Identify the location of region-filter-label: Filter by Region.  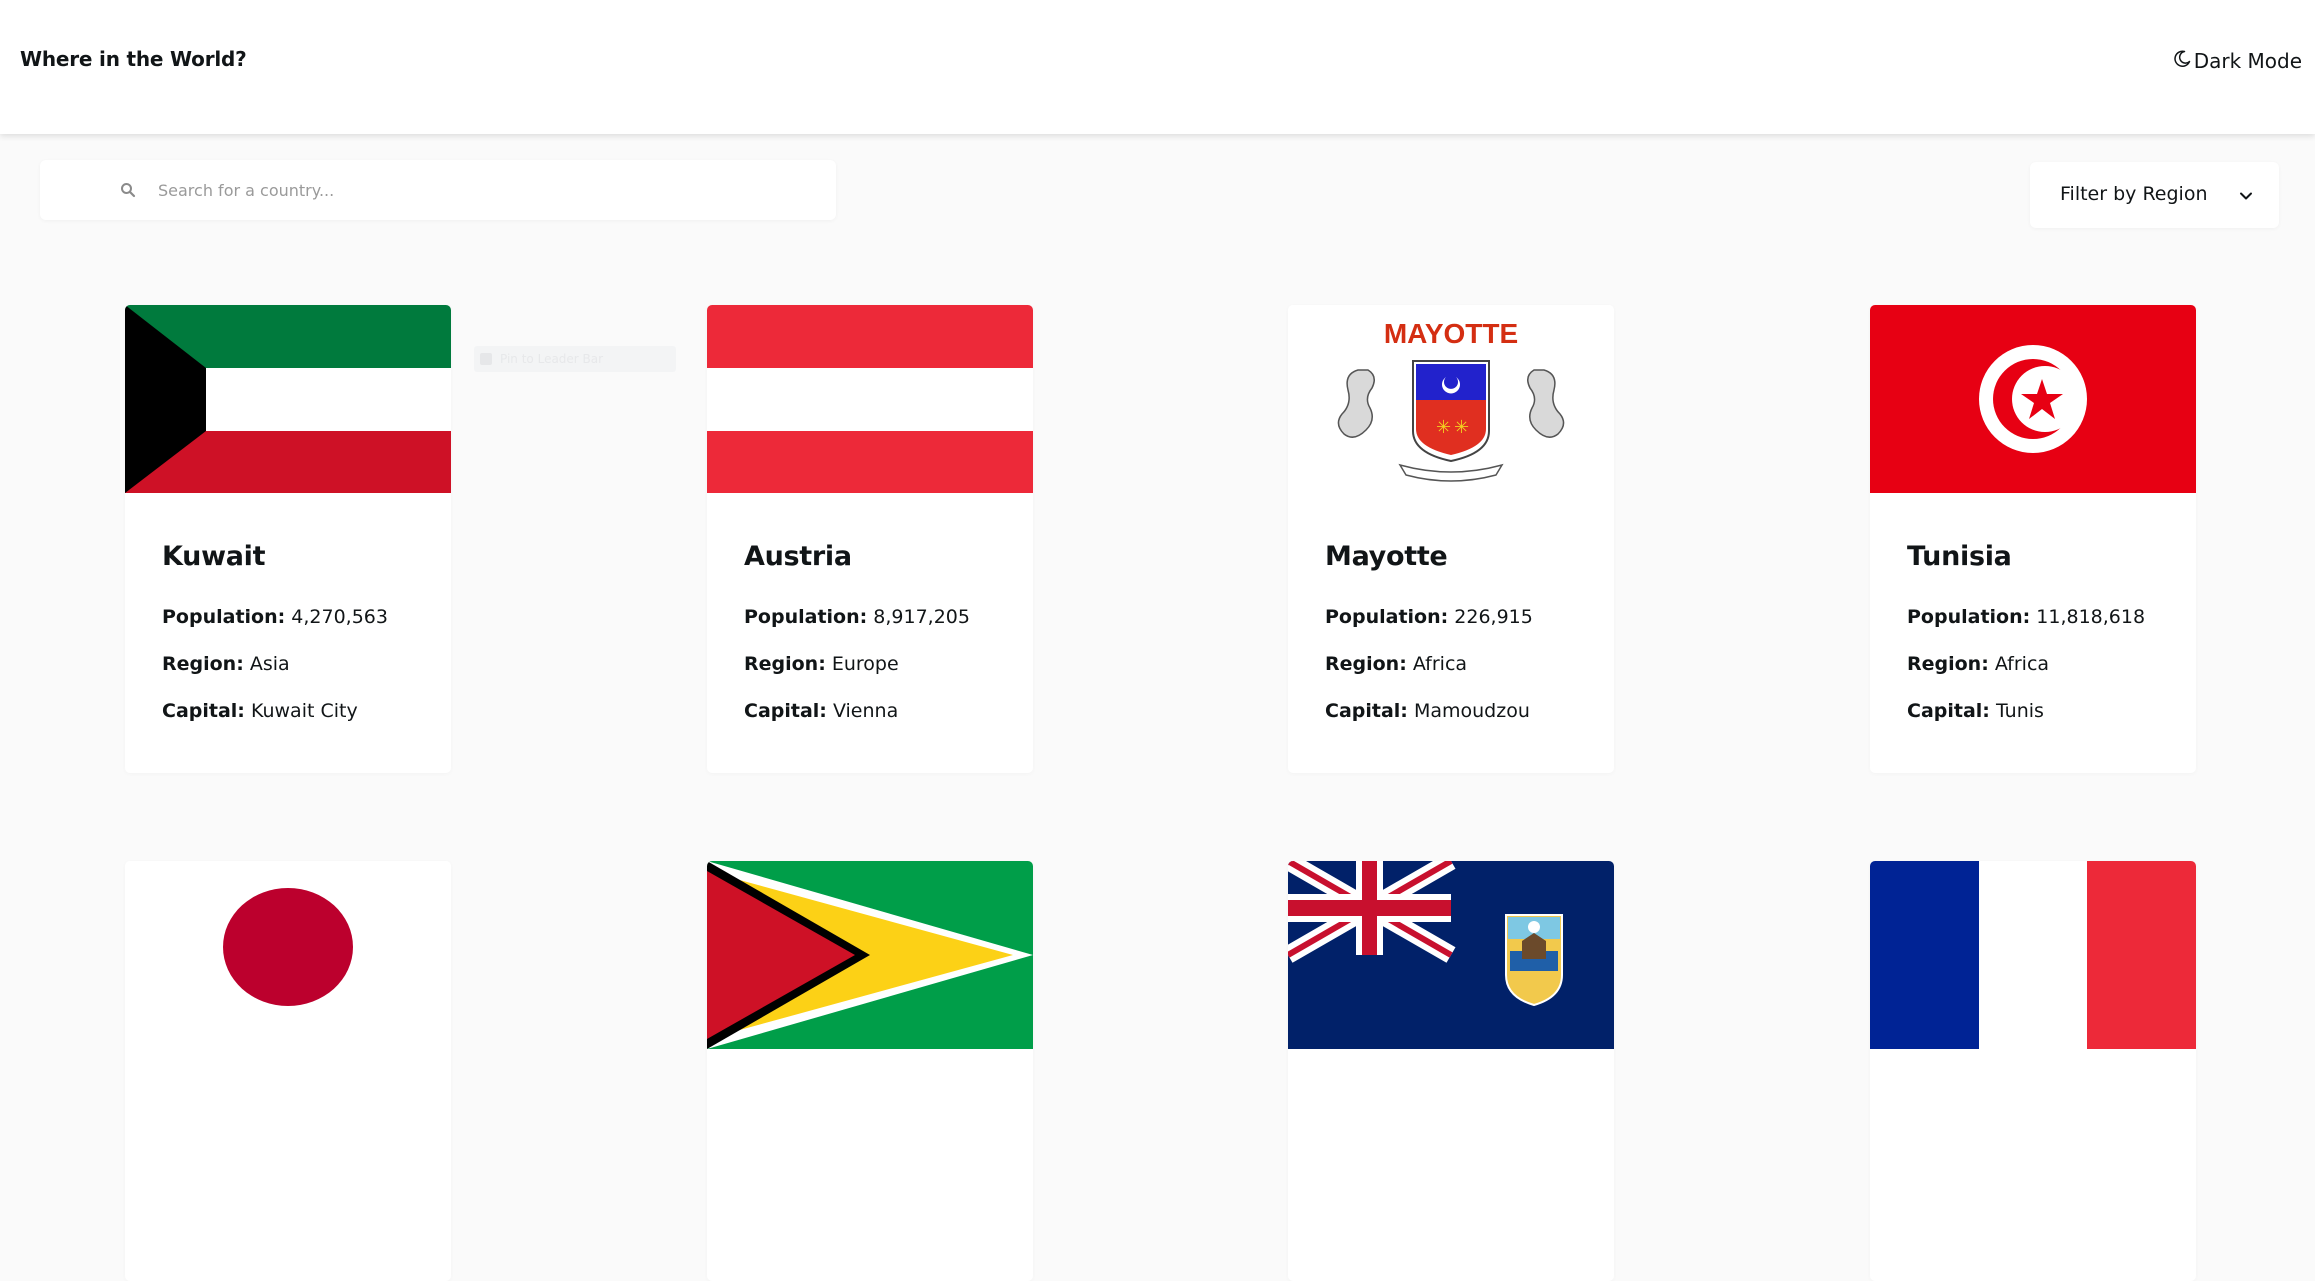
(2134, 194).